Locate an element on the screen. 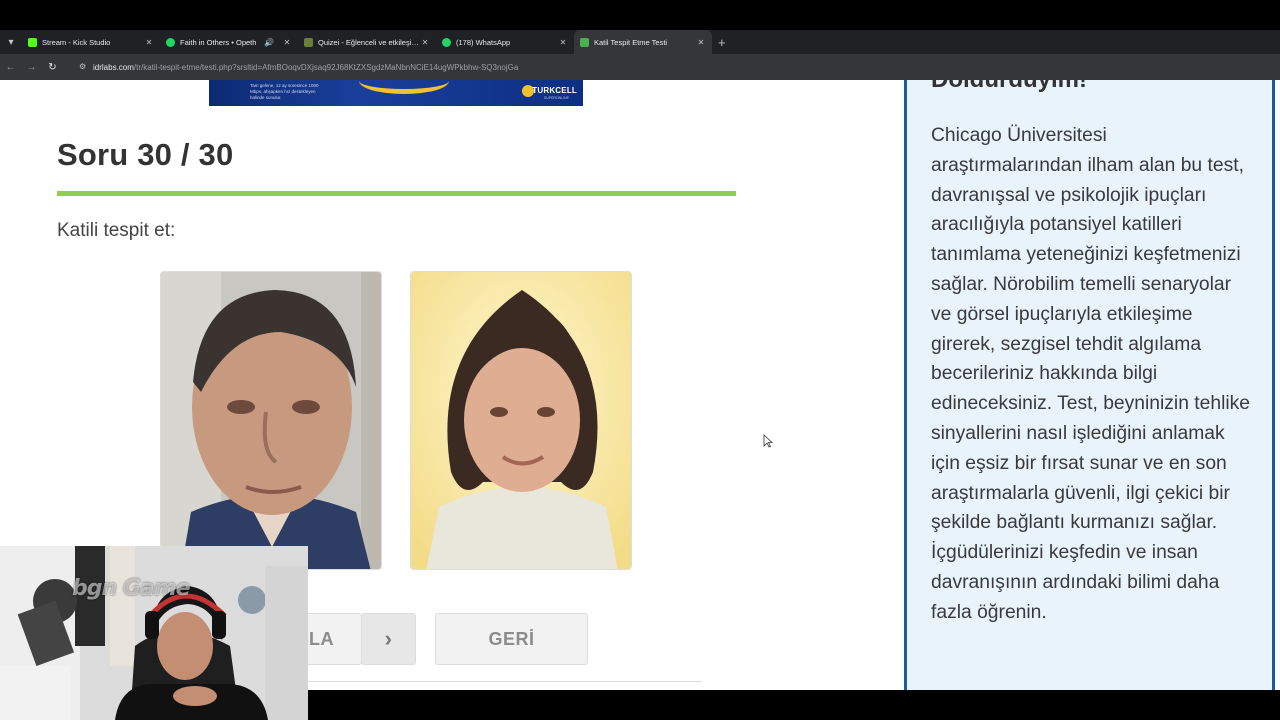 The height and width of the screenshot is (720, 1280). progress-bar is located at coordinates (396, 193).